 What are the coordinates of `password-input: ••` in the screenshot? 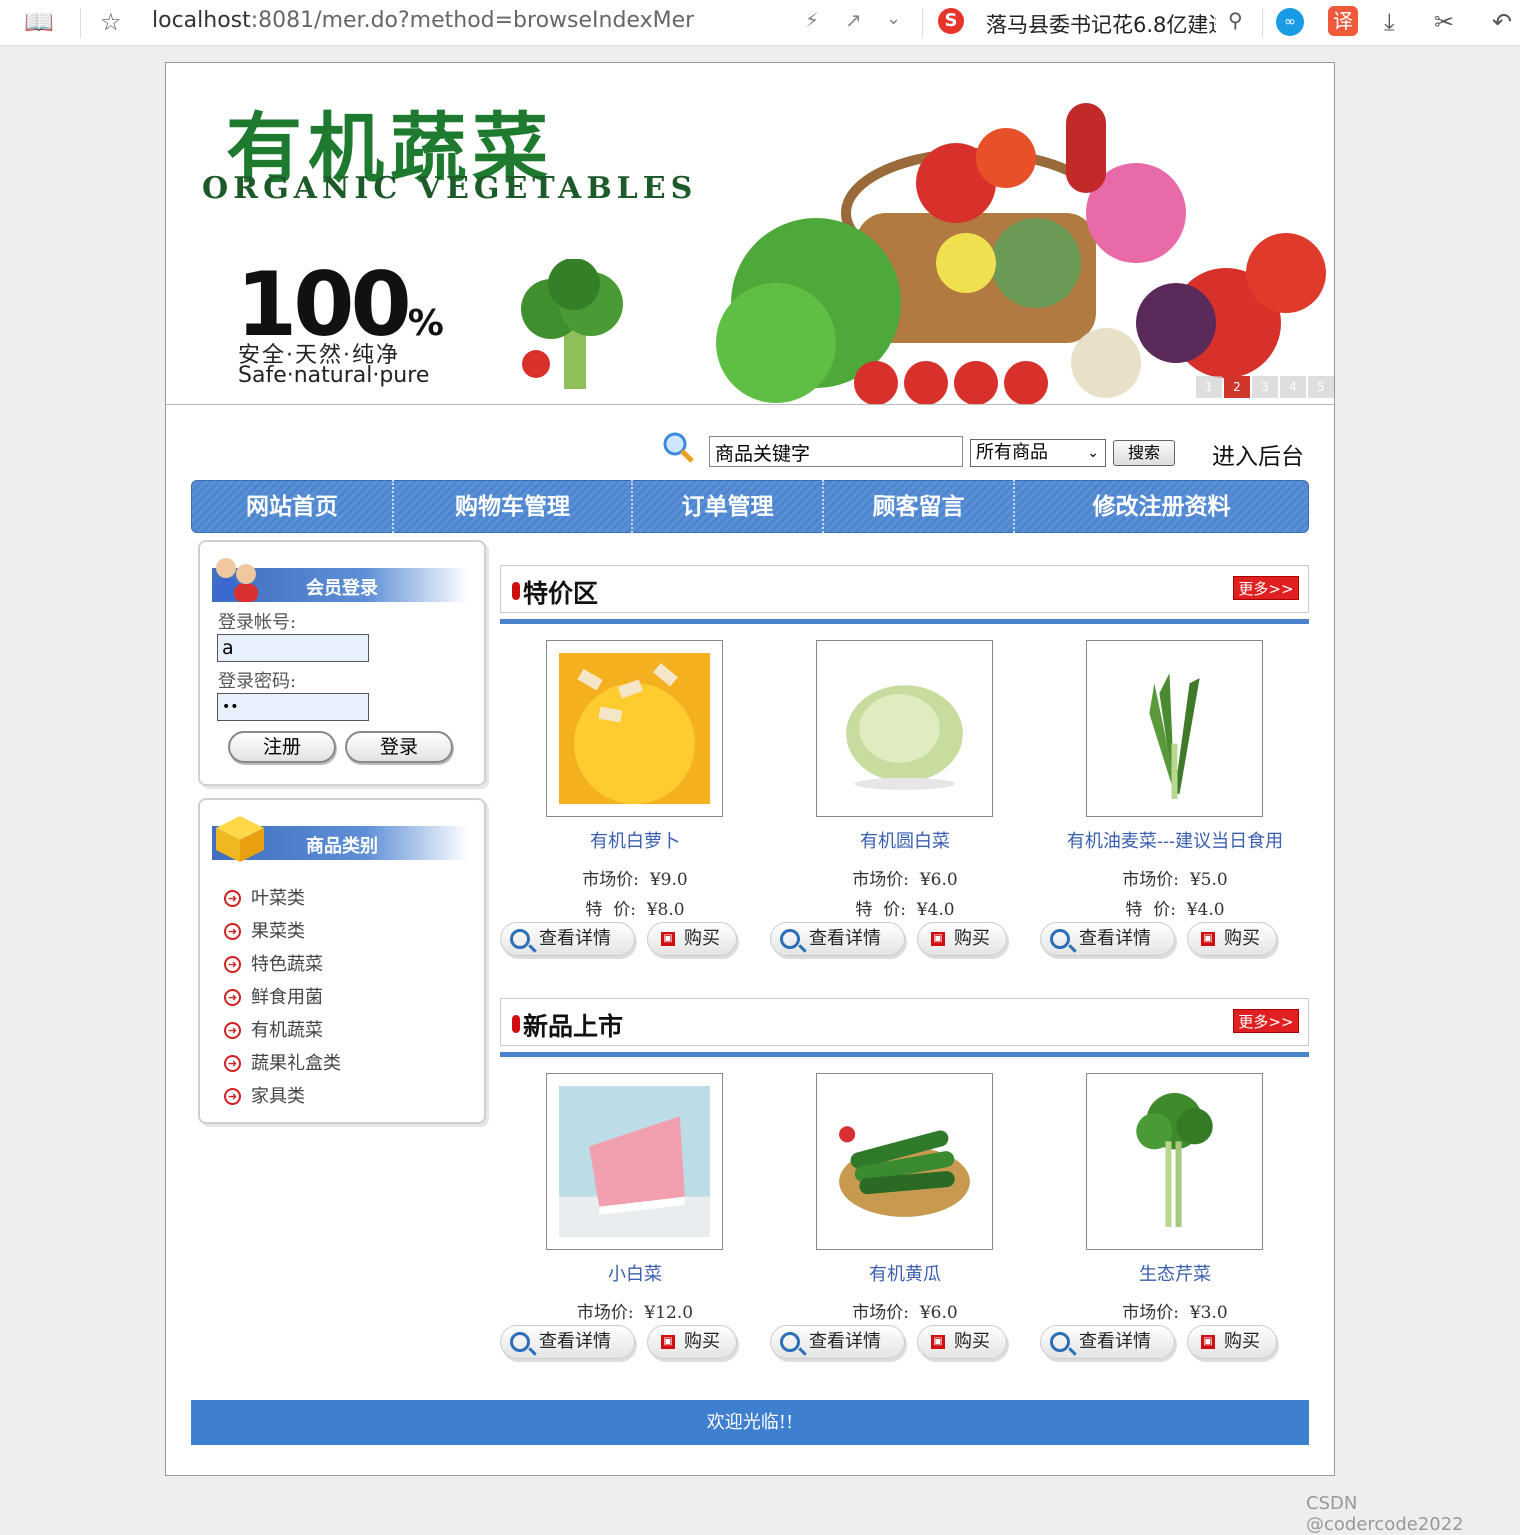 It's located at (293, 707).